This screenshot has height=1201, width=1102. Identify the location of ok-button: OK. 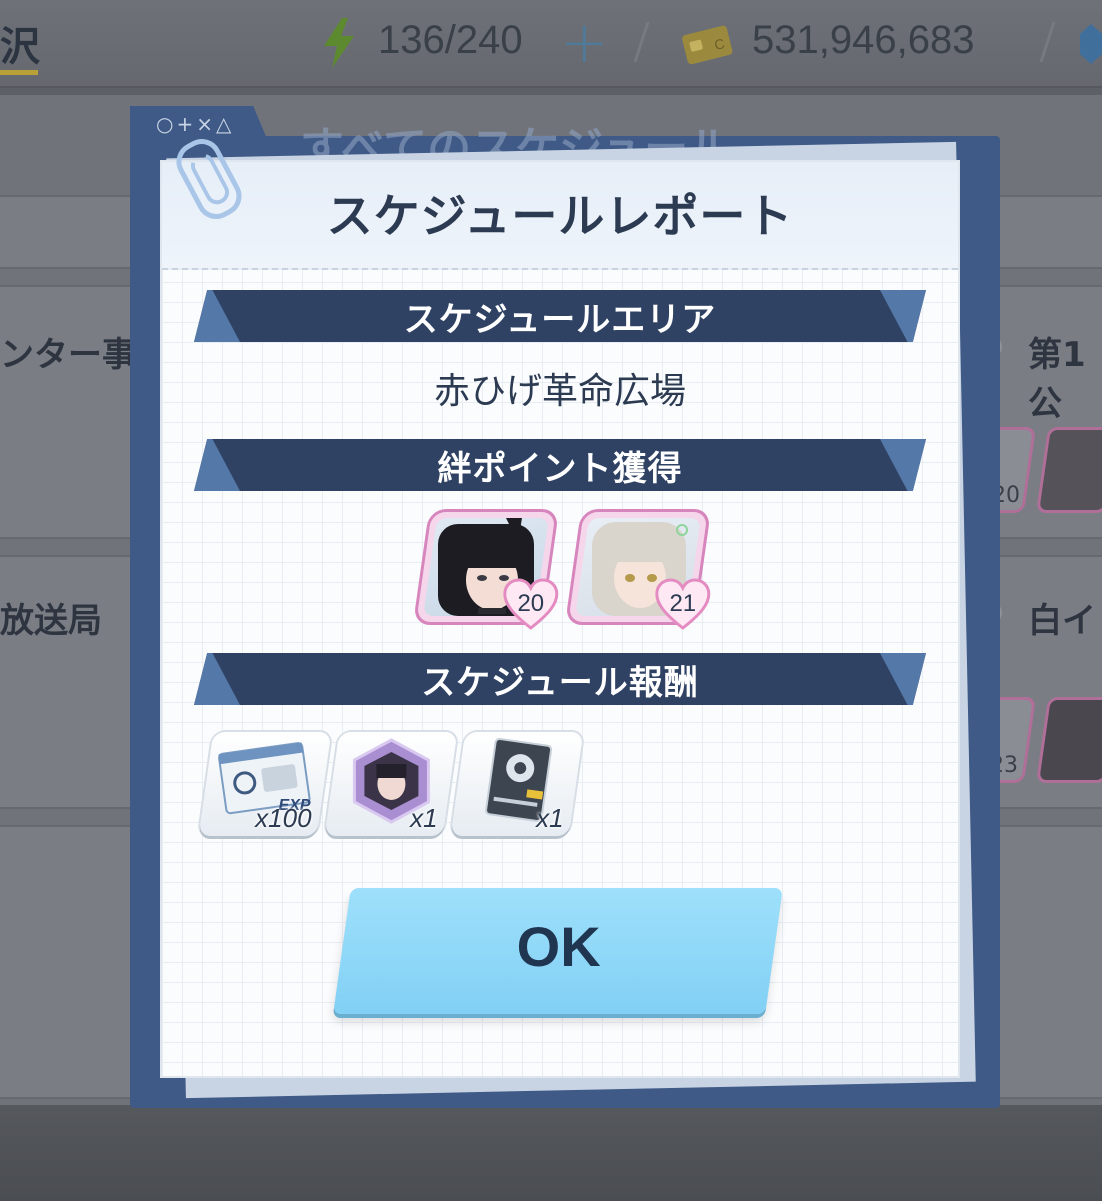
(558, 951).